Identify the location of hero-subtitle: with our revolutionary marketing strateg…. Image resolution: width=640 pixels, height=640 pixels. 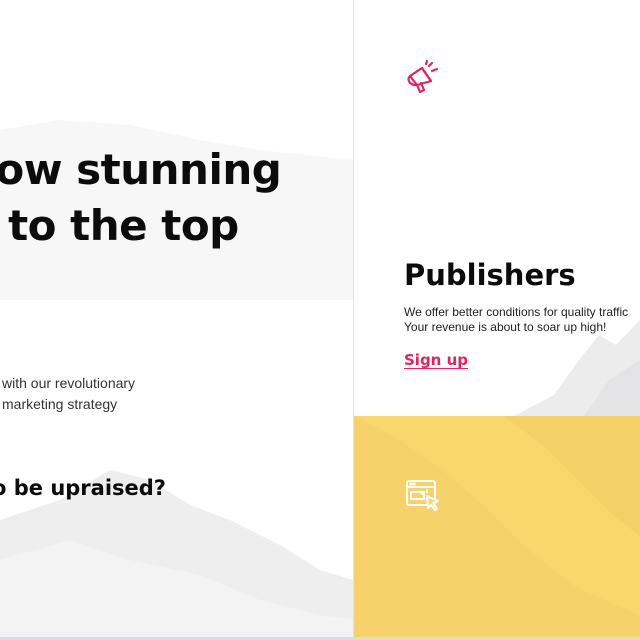
(172, 394).